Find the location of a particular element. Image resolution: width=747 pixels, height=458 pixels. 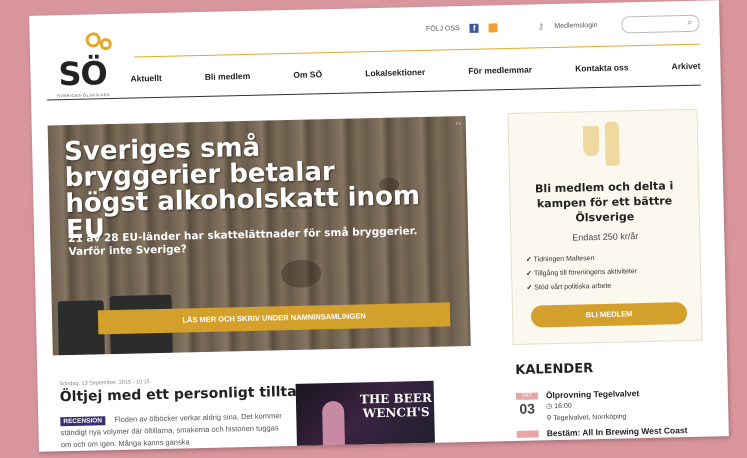

nav-item-om-so: Om SÖ is located at coordinates (307, 74).